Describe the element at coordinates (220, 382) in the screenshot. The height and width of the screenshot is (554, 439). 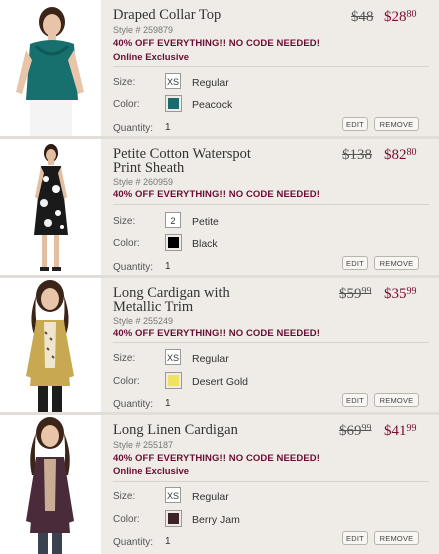
I see `color-value: Desert Gold` at that location.